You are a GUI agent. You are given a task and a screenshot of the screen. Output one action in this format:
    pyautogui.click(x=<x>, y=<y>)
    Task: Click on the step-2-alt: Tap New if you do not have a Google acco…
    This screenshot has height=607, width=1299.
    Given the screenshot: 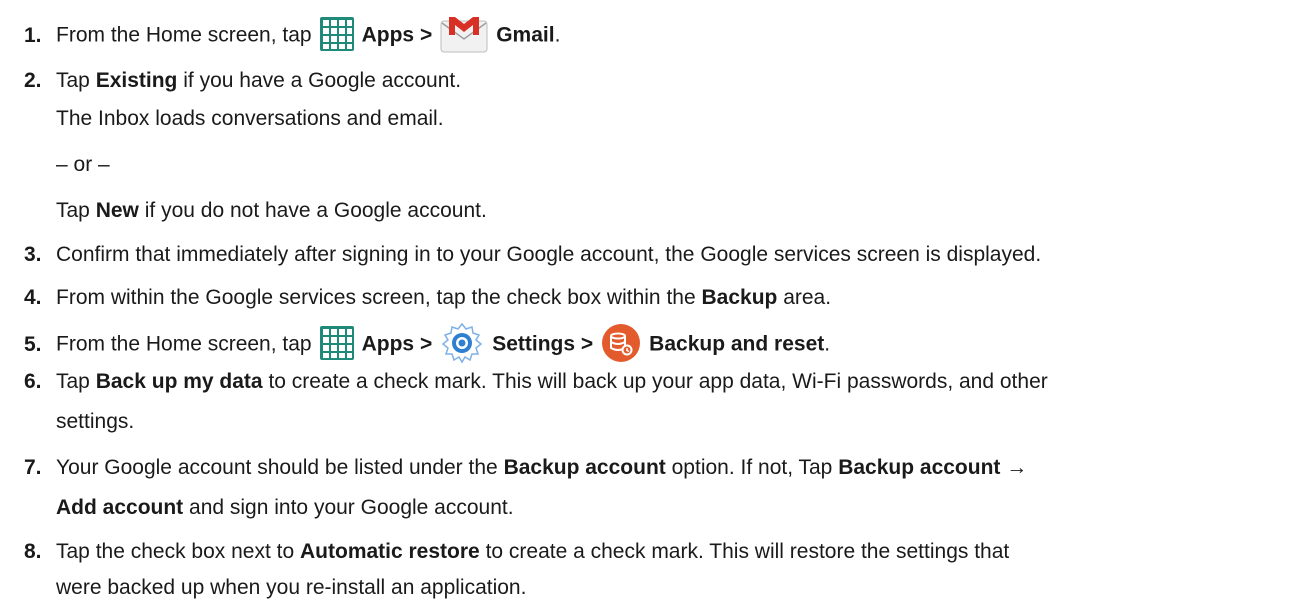 What is the action you would take?
    pyautogui.click(x=271, y=211)
    